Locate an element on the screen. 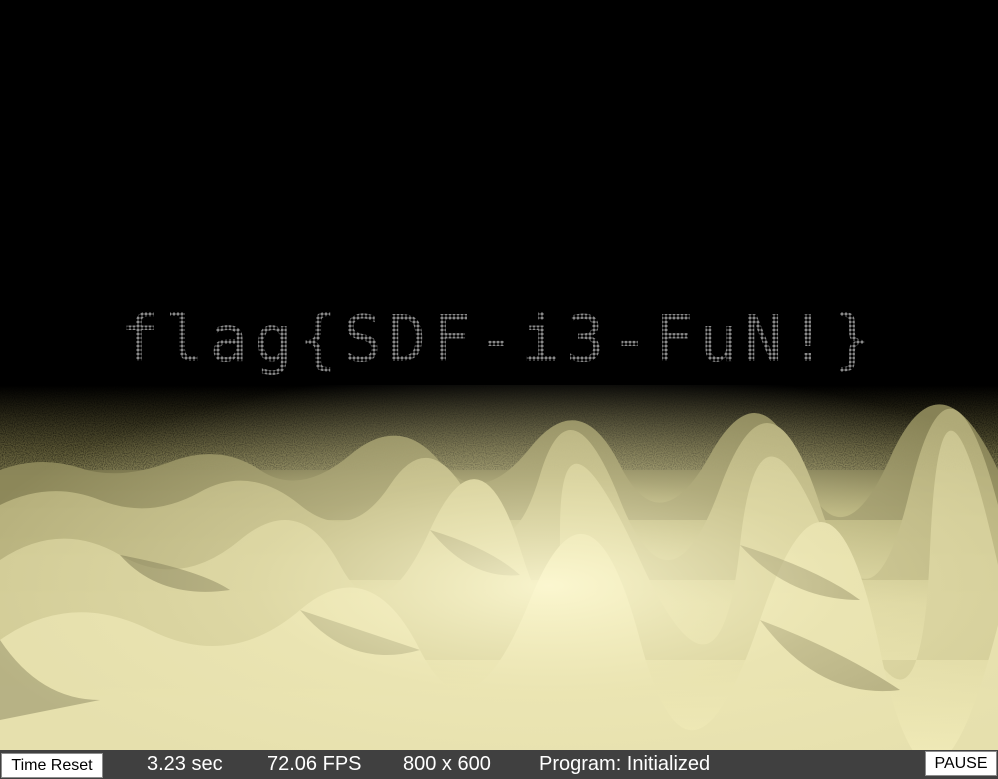 The image size is (998, 779). time-reset-button: Time Reset is located at coordinates (52, 765).